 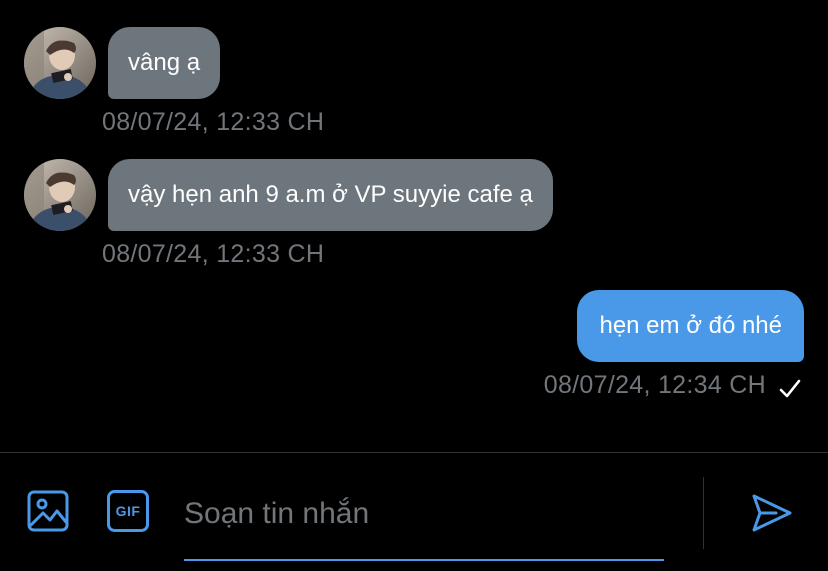 What do you see at coordinates (703, 513) in the screenshot?
I see `composer-divider` at bounding box center [703, 513].